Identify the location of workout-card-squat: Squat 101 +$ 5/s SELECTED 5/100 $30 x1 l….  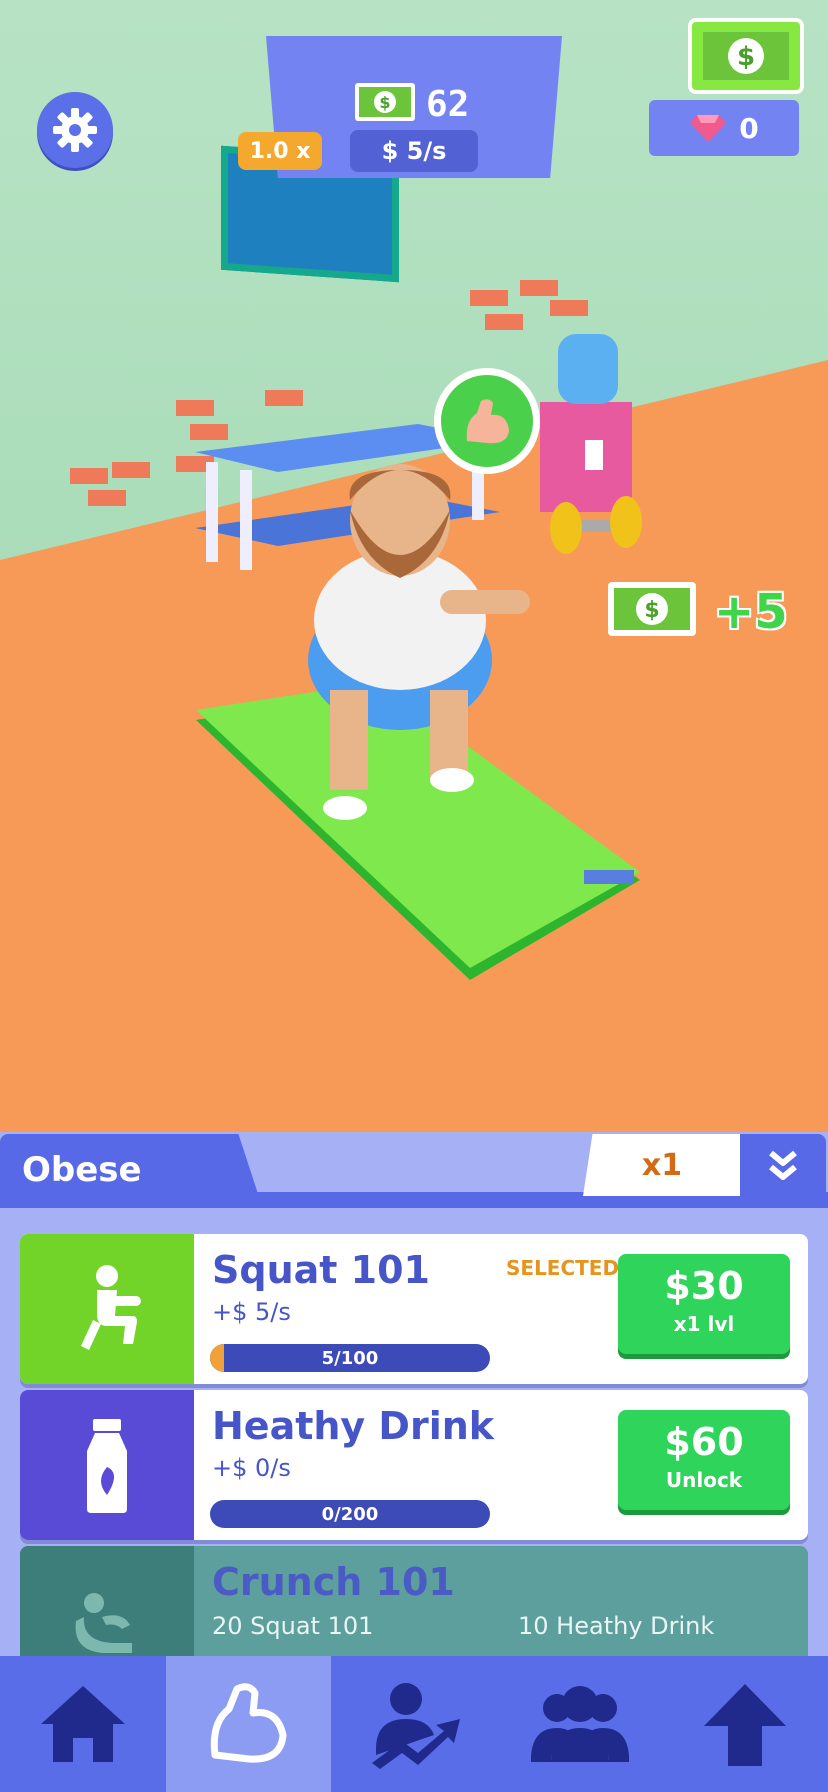
(414, 1309).